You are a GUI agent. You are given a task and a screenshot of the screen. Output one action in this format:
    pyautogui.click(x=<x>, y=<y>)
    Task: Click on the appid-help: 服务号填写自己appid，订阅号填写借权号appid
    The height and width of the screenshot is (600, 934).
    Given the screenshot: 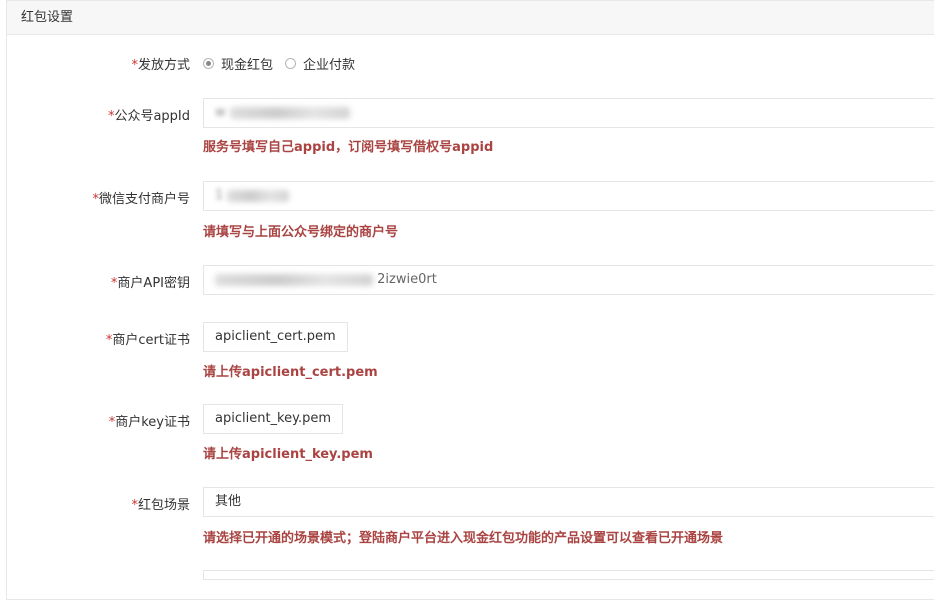 What is the action you would take?
    pyautogui.click(x=348, y=147)
    